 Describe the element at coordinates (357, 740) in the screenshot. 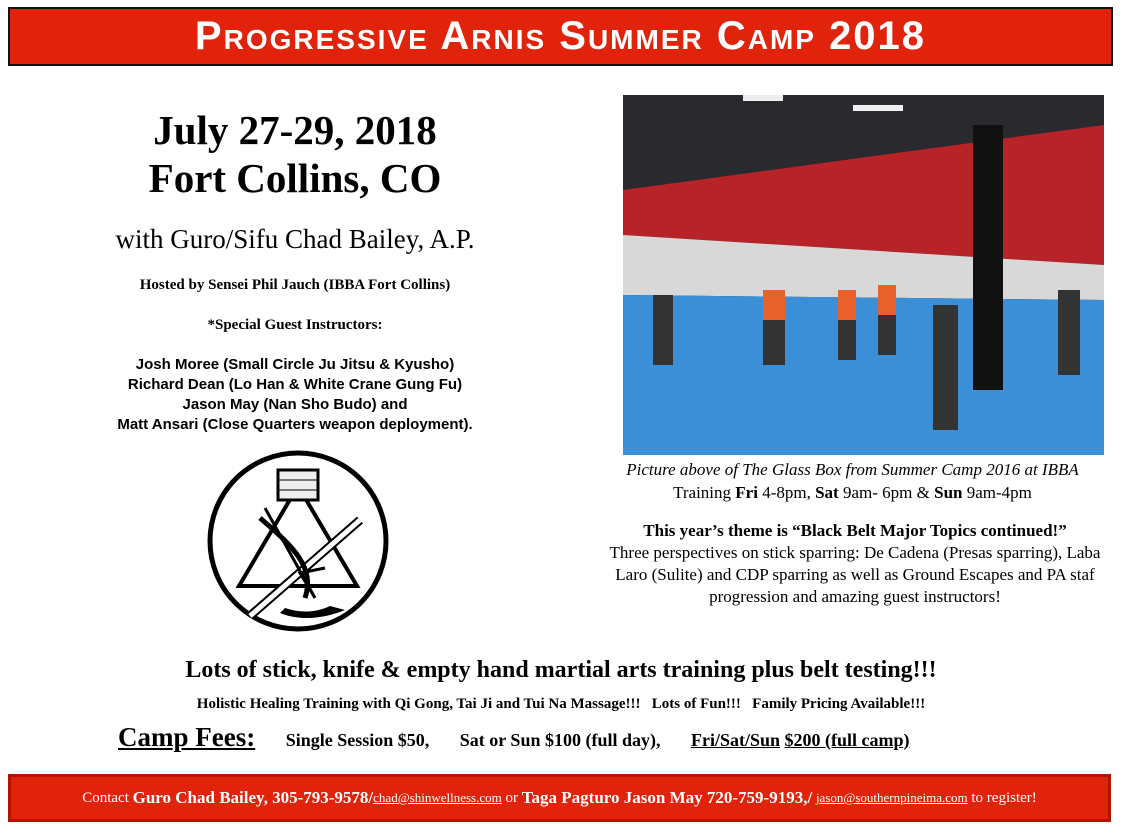

I see `fee-single: Single Session $50,` at that location.